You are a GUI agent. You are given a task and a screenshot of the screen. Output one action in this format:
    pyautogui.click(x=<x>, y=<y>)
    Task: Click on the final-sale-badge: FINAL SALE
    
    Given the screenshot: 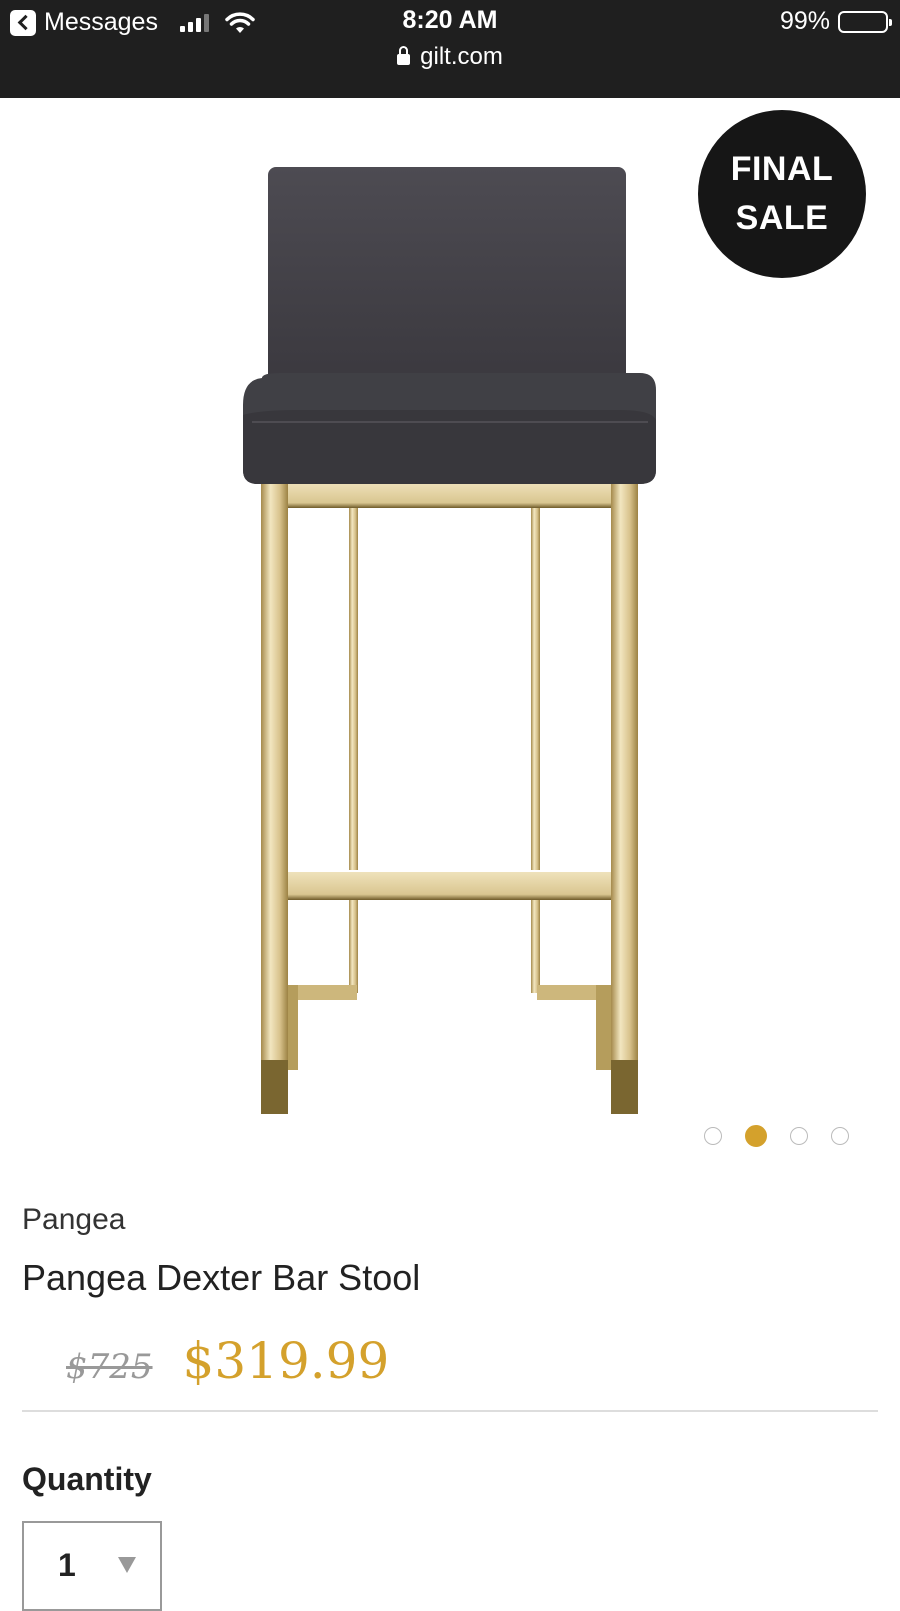 What is the action you would take?
    pyautogui.click(x=782, y=194)
    